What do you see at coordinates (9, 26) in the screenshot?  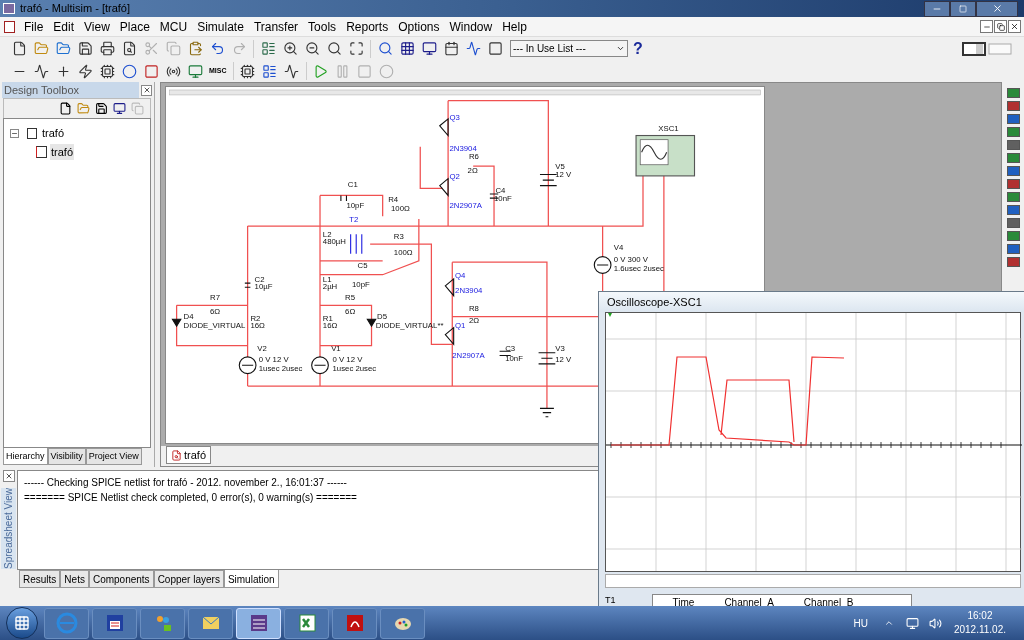 I see `document-icon` at bounding box center [9, 26].